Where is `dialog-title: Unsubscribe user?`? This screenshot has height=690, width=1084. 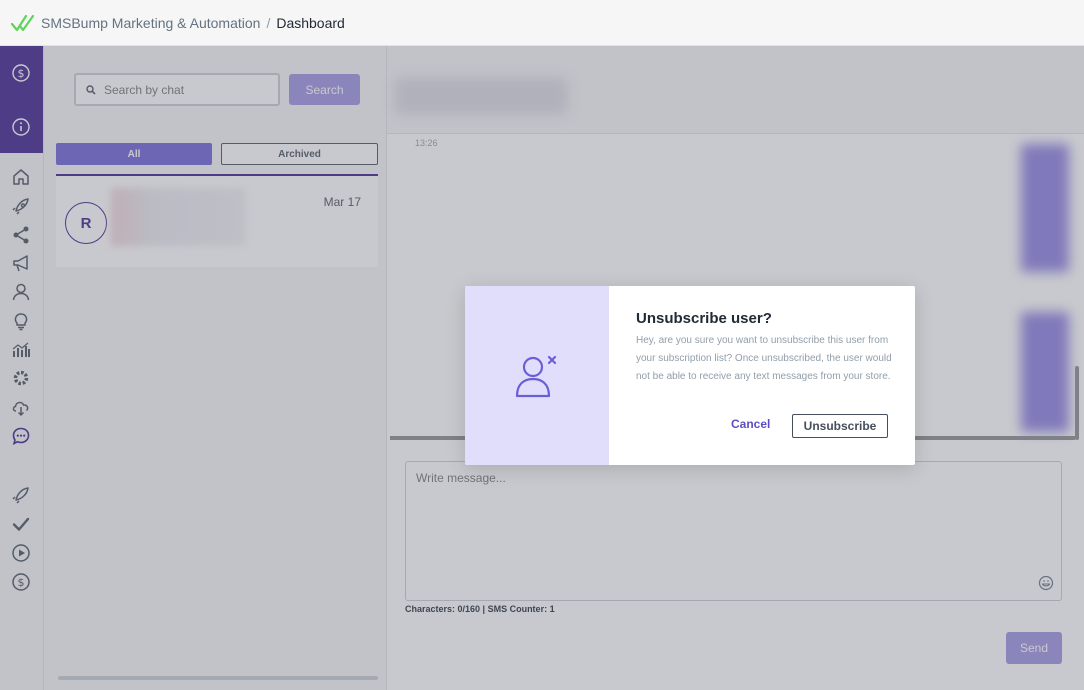
dialog-title: Unsubscribe user? is located at coordinates (704, 318).